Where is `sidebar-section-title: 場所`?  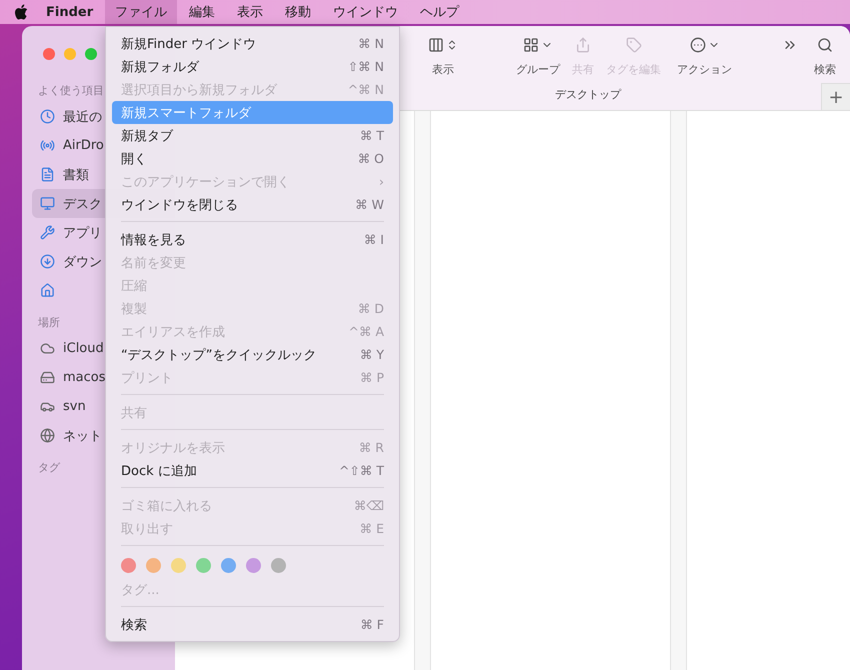 sidebar-section-title: 場所 is located at coordinates (49, 322).